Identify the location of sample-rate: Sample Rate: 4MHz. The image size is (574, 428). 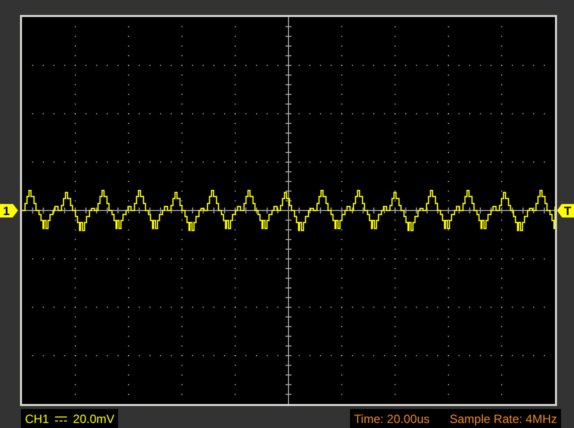
(503, 419).